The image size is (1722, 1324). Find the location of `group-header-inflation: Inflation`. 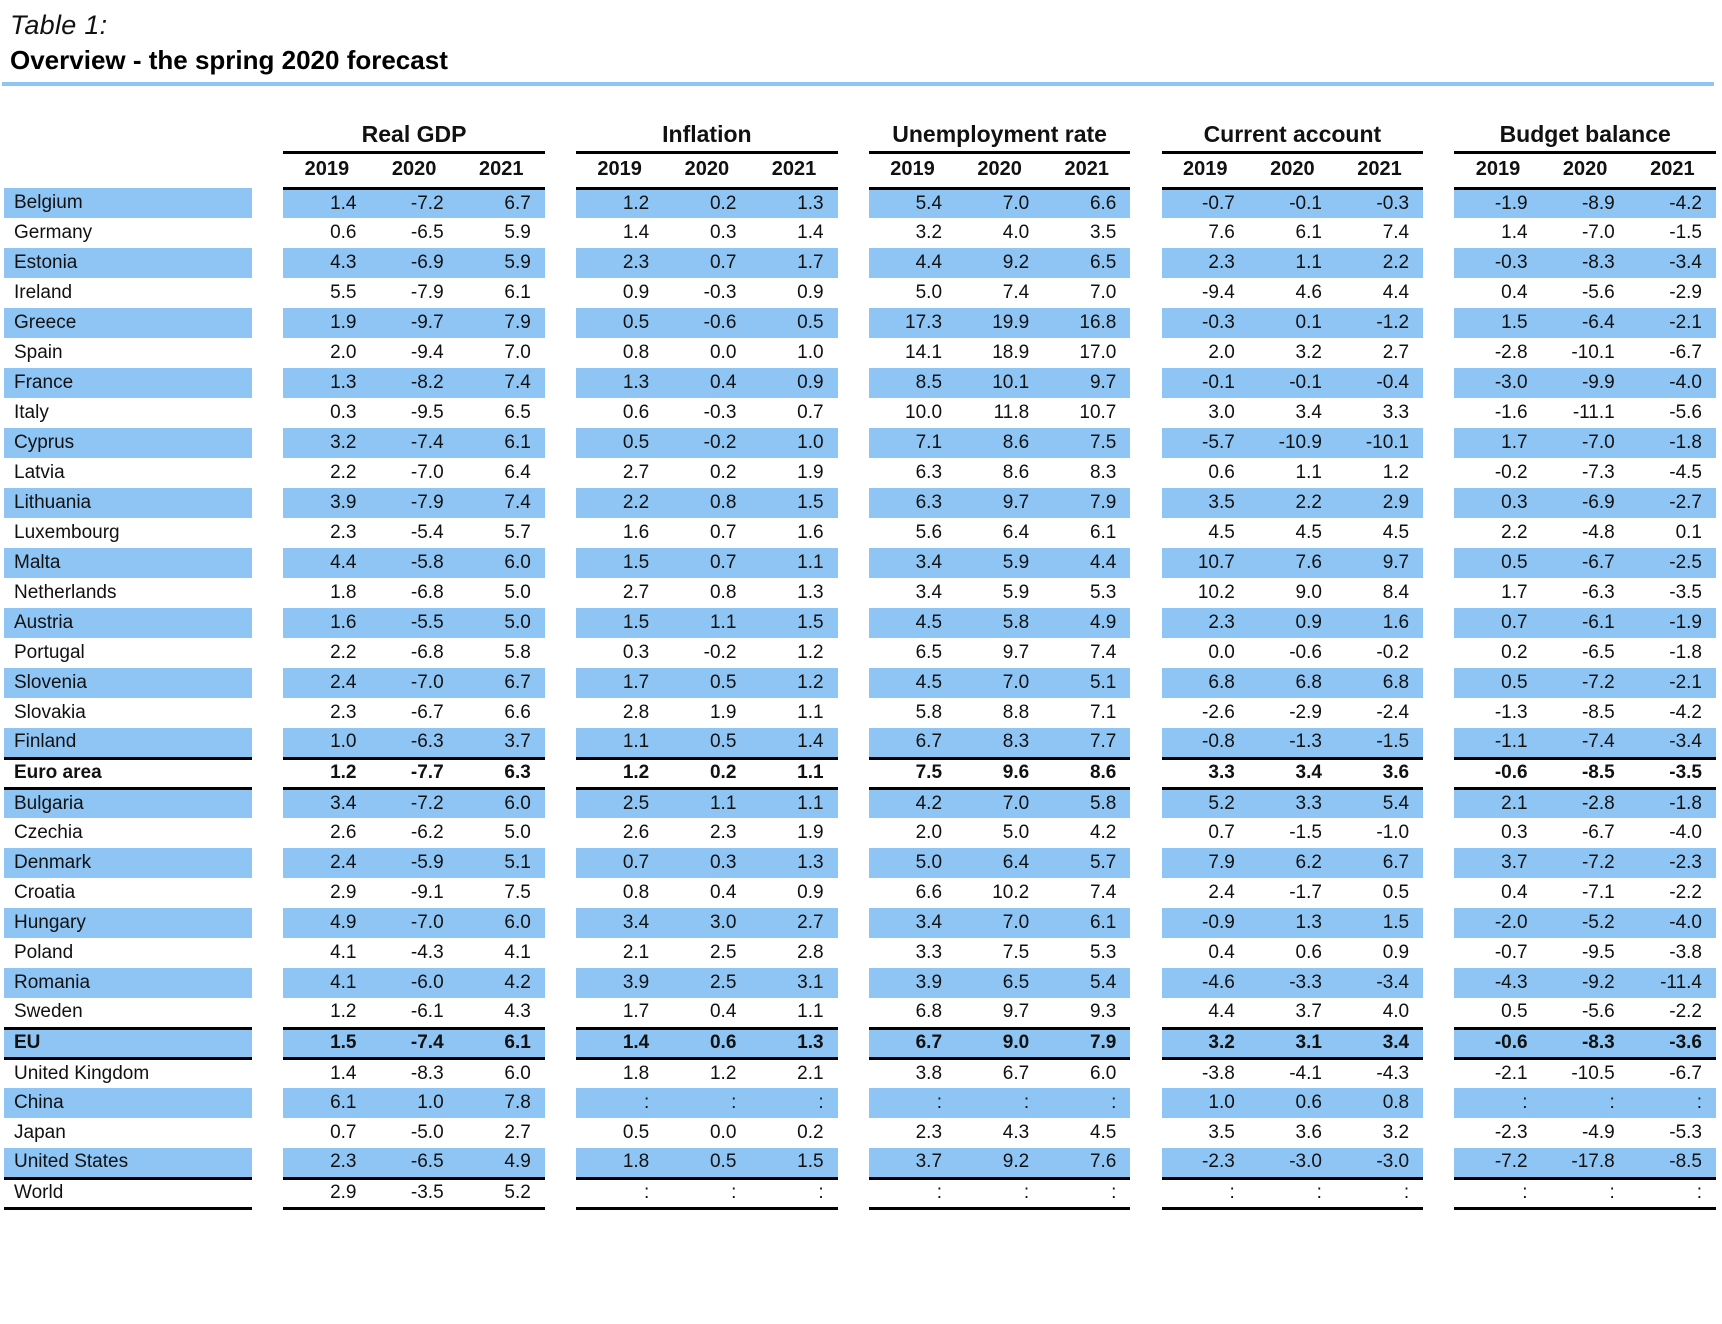

group-header-inflation: Inflation is located at coordinates (707, 121).